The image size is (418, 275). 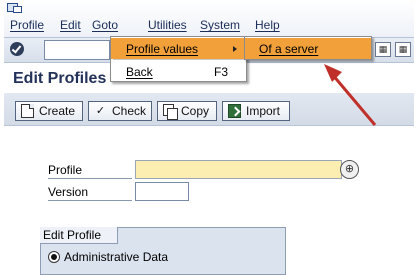 I want to click on import-button: Import, so click(x=256, y=111).